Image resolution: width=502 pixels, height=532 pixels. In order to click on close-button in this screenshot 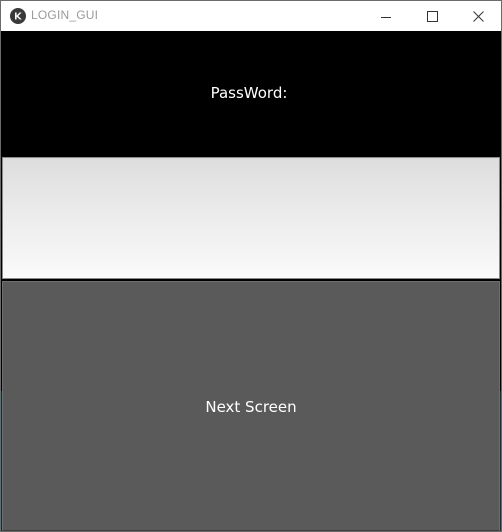, I will do `click(478, 16)`.